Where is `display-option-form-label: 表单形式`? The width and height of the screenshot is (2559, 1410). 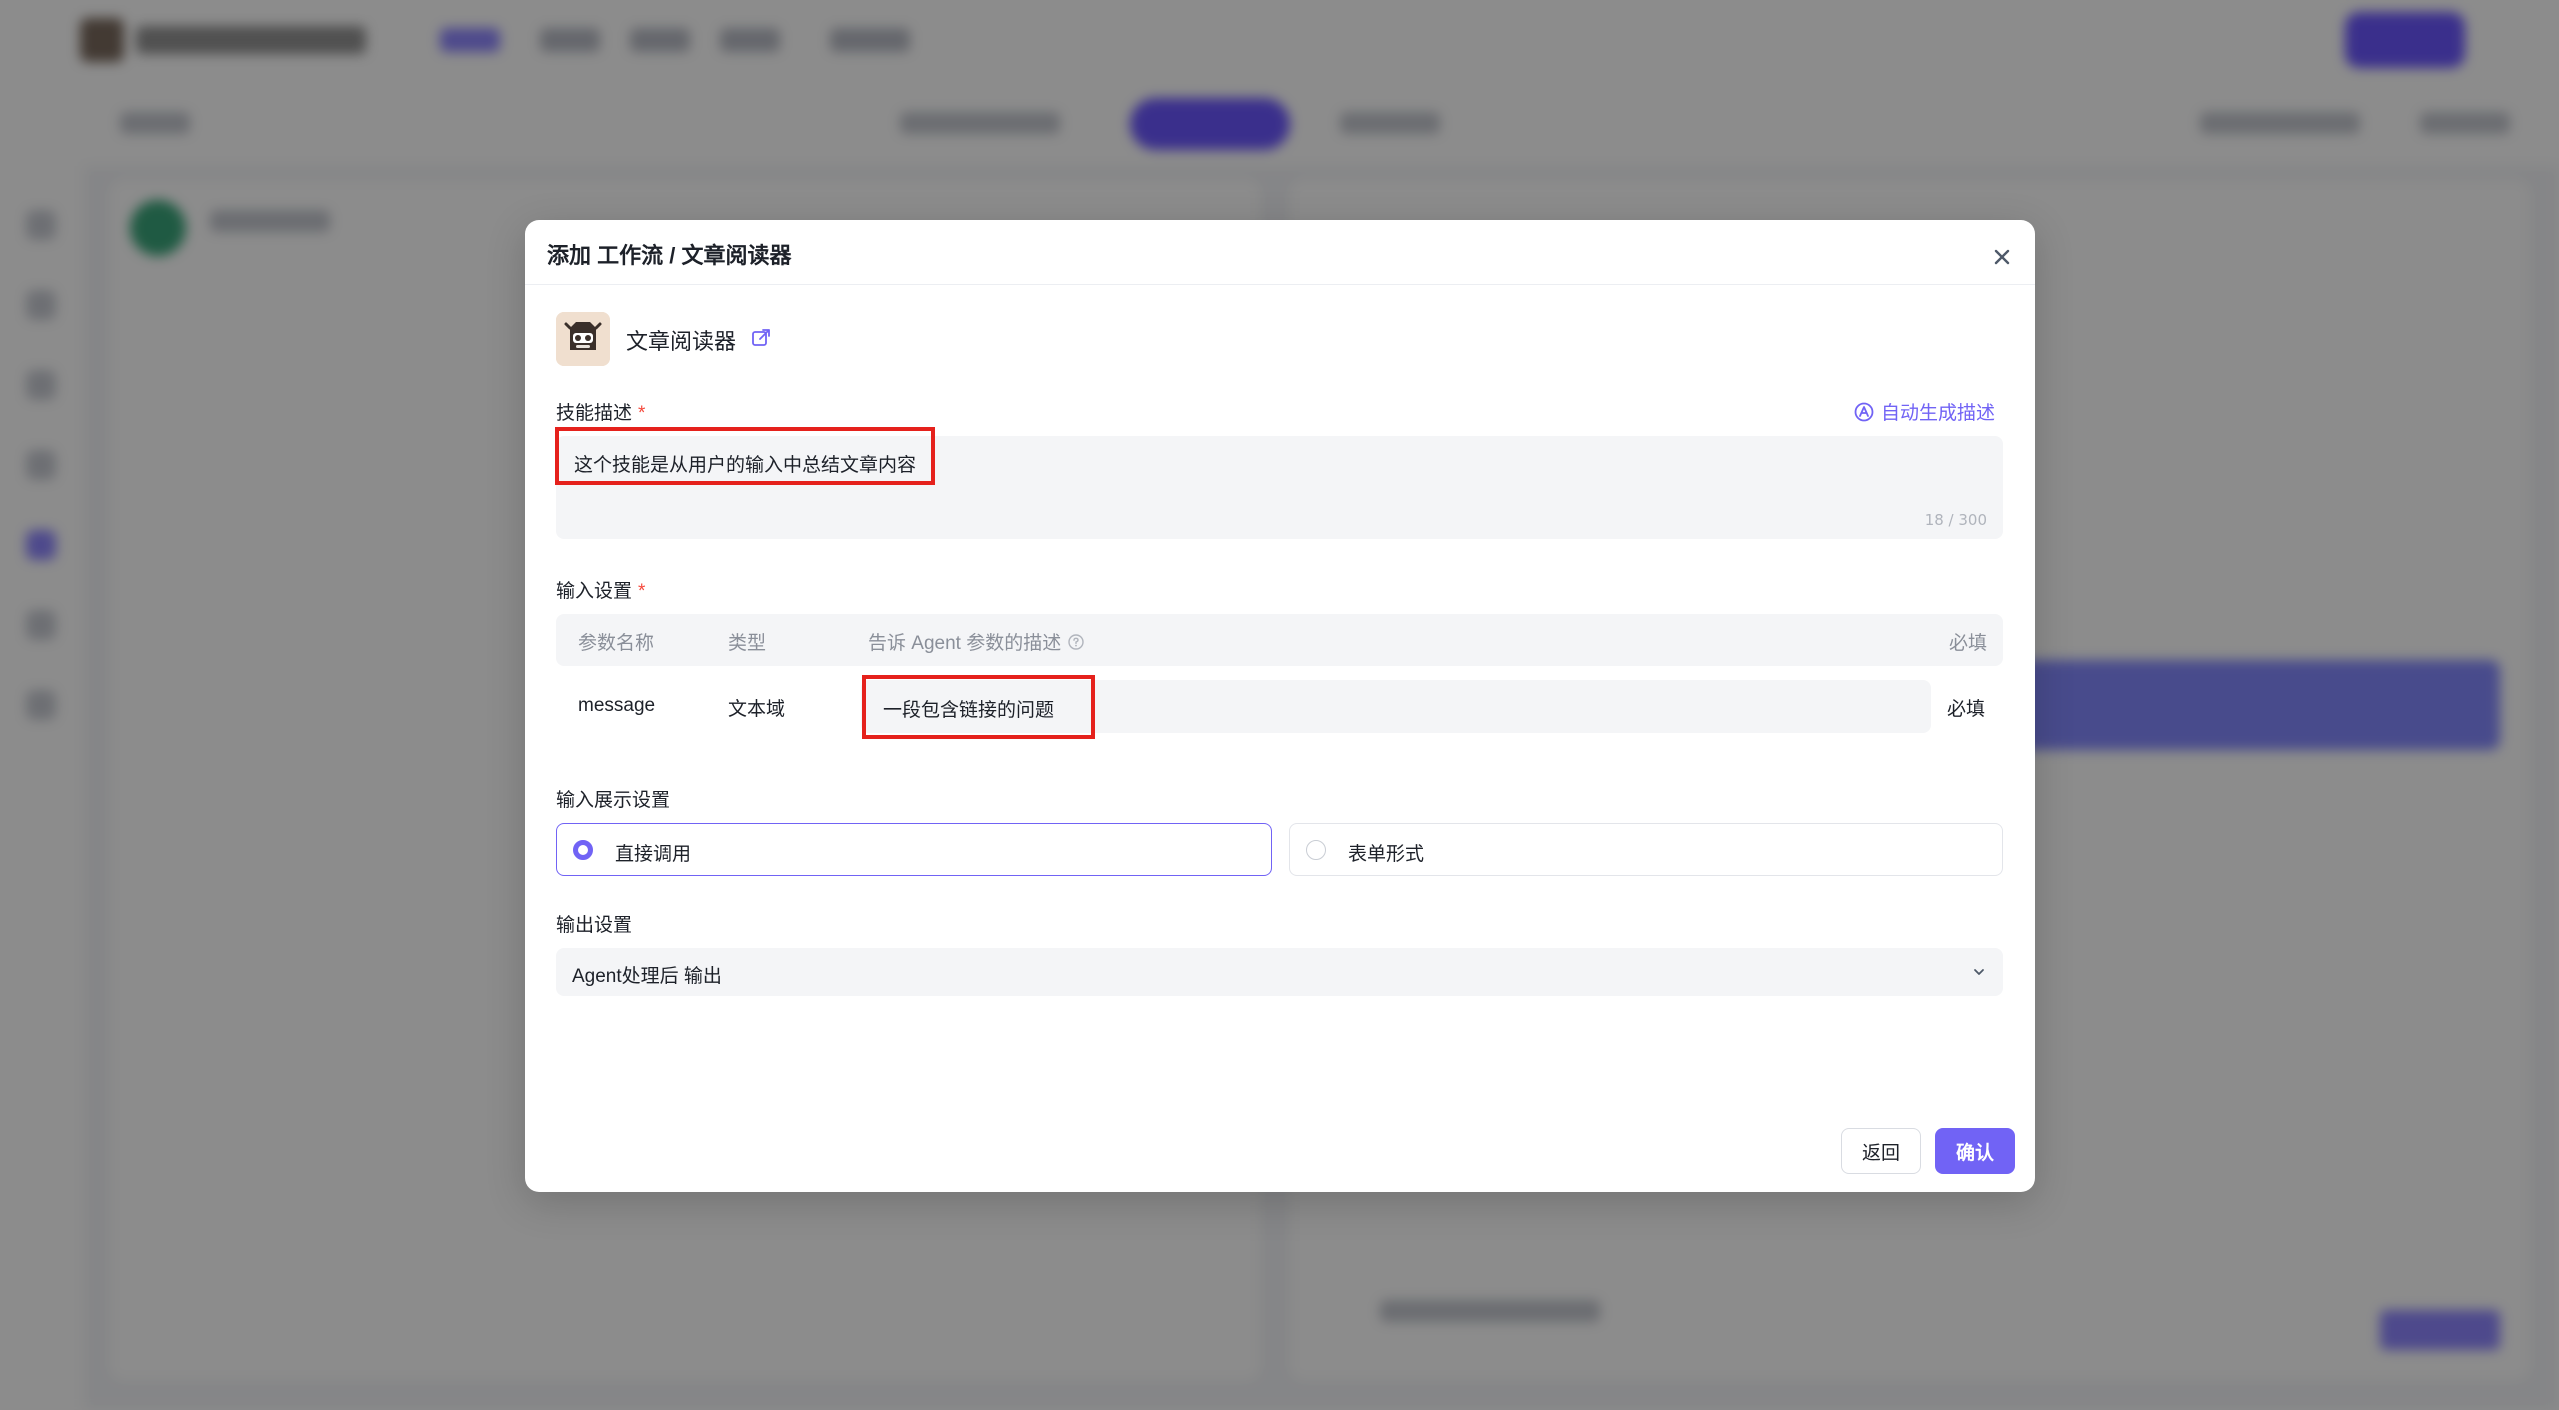 display-option-form-label: 表单形式 is located at coordinates (1386, 854).